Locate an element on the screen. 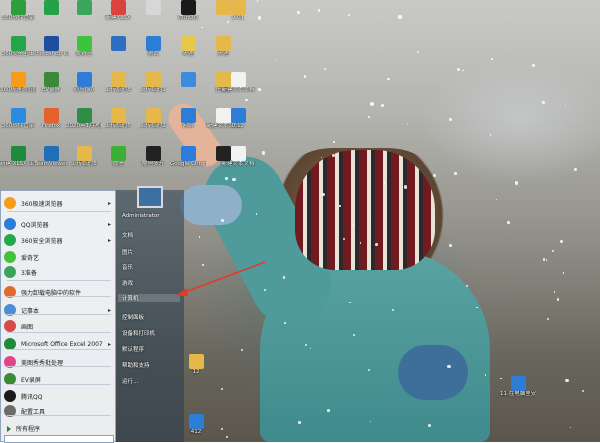  annotation-arrow-shaft is located at coordinates (222, 278).